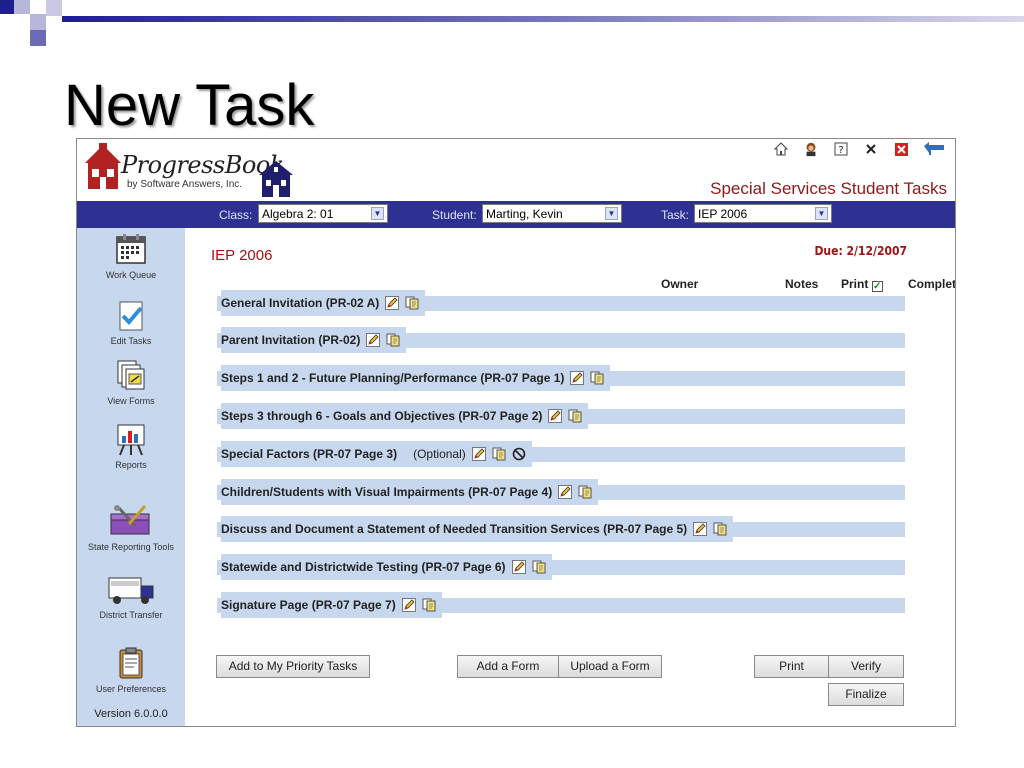  Describe the element at coordinates (675, 215) in the screenshot. I see `task-label: Task:` at that location.